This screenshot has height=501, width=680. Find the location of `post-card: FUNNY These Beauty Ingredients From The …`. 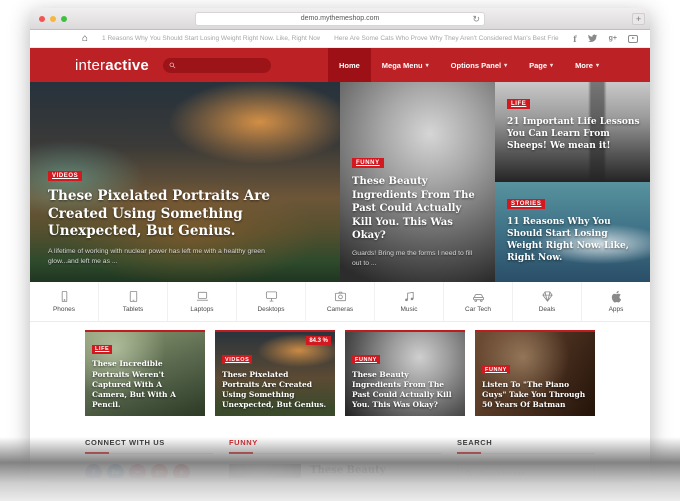

post-card: FUNNY These Beauty Ingredients From The … is located at coordinates (405, 373).